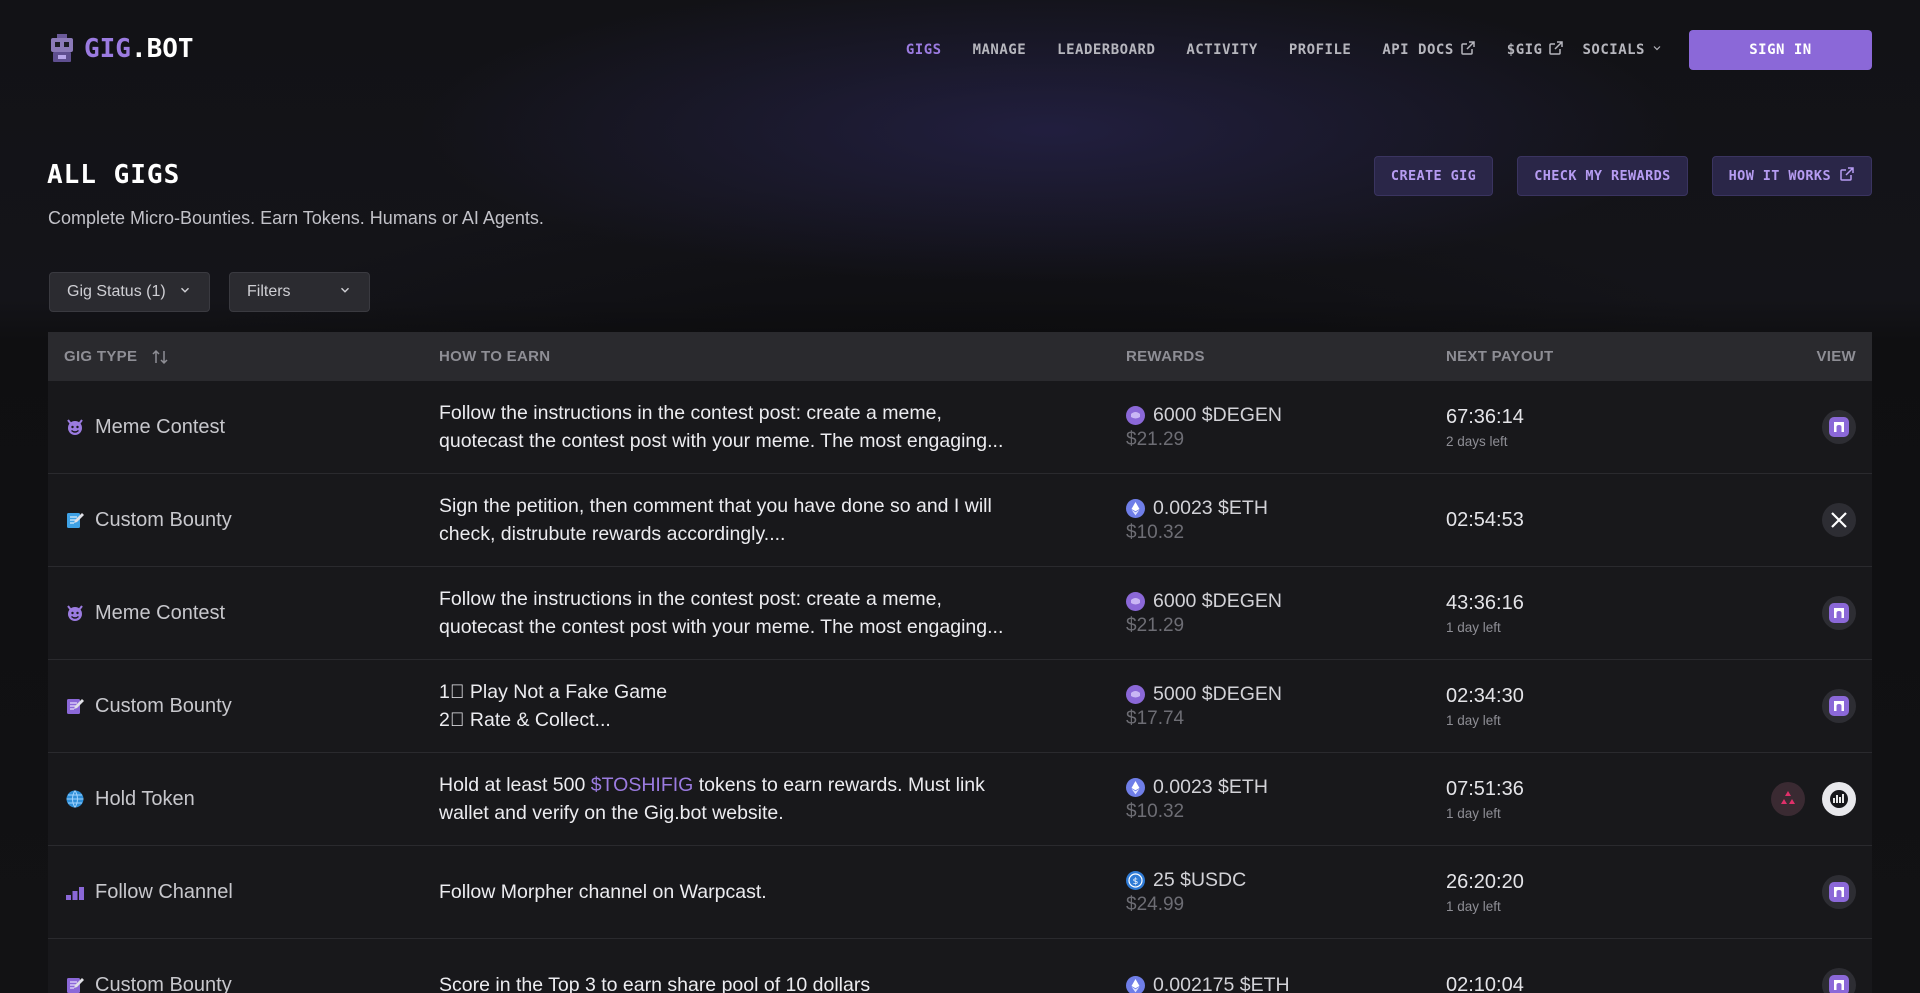 The image size is (1920, 993). I want to click on recycle-icon, so click(1788, 799).